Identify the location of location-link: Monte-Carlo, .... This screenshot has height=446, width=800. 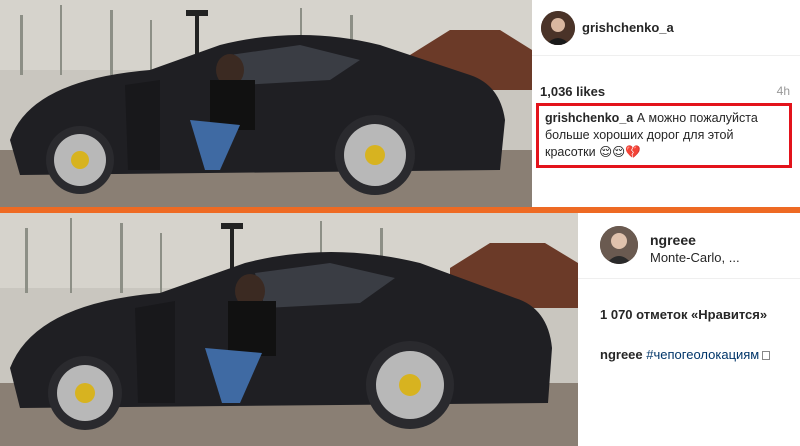
(695, 257).